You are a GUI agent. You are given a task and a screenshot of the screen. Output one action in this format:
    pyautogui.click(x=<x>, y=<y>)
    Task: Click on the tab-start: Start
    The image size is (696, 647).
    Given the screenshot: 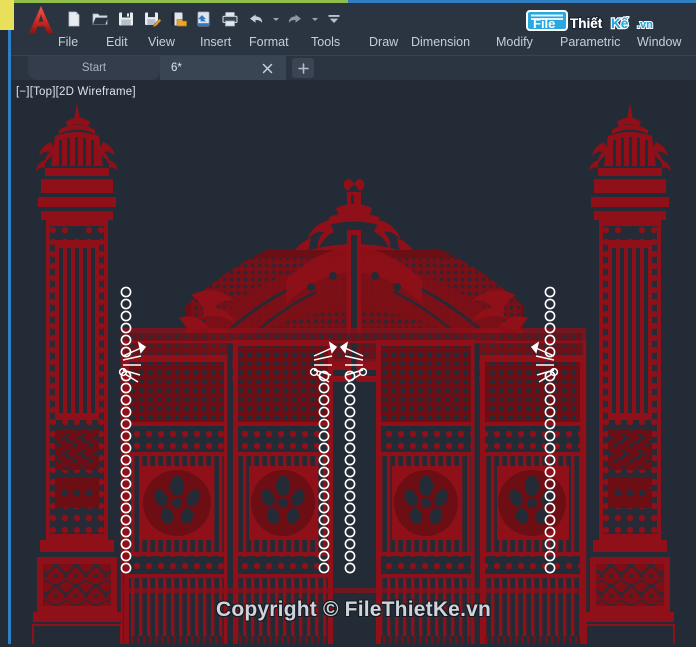 What is the action you would take?
    pyautogui.click(x=94, y=68)
    